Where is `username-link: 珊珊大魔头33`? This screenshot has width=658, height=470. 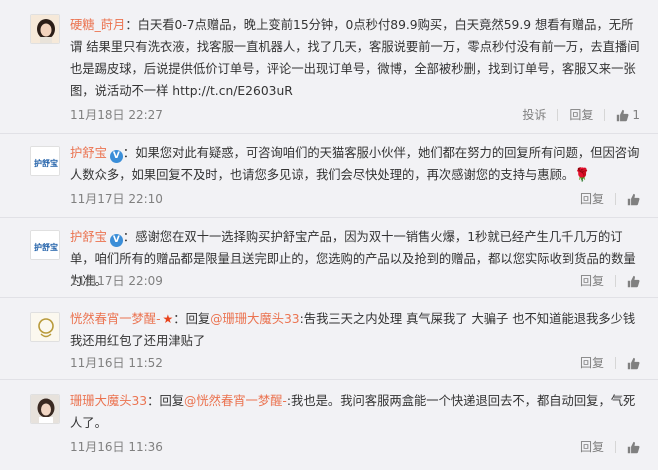
username-link: 珊珊大魔头33 is located at coordinates (108, 401).